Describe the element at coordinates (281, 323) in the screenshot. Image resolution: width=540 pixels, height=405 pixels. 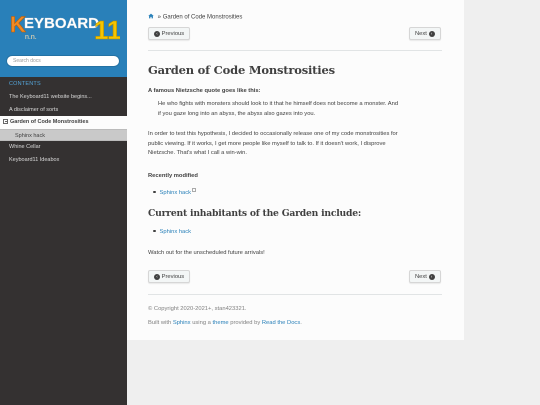
I see `rtd-link: Read the Docs` at that location.